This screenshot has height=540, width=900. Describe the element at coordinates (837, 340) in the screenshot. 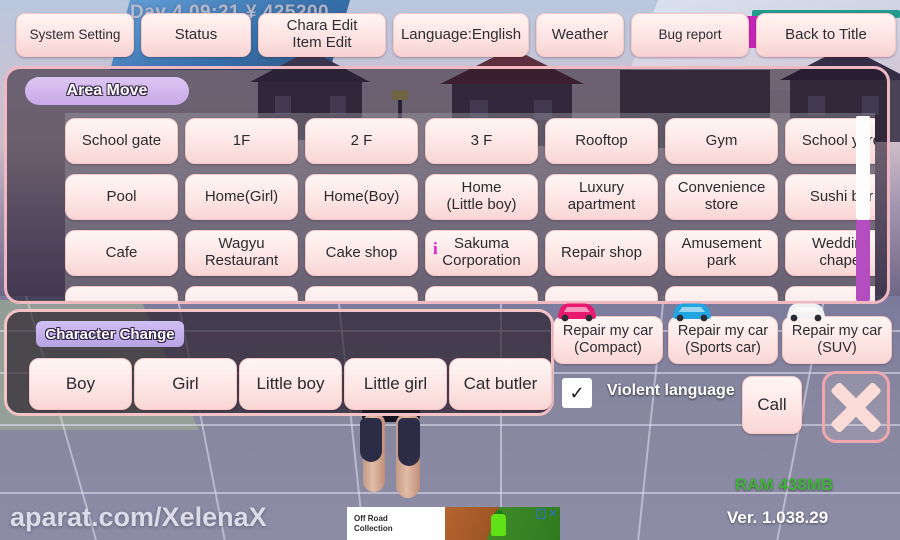

I see `repair-car-button-2: Repair my car (SUV)` at that location.